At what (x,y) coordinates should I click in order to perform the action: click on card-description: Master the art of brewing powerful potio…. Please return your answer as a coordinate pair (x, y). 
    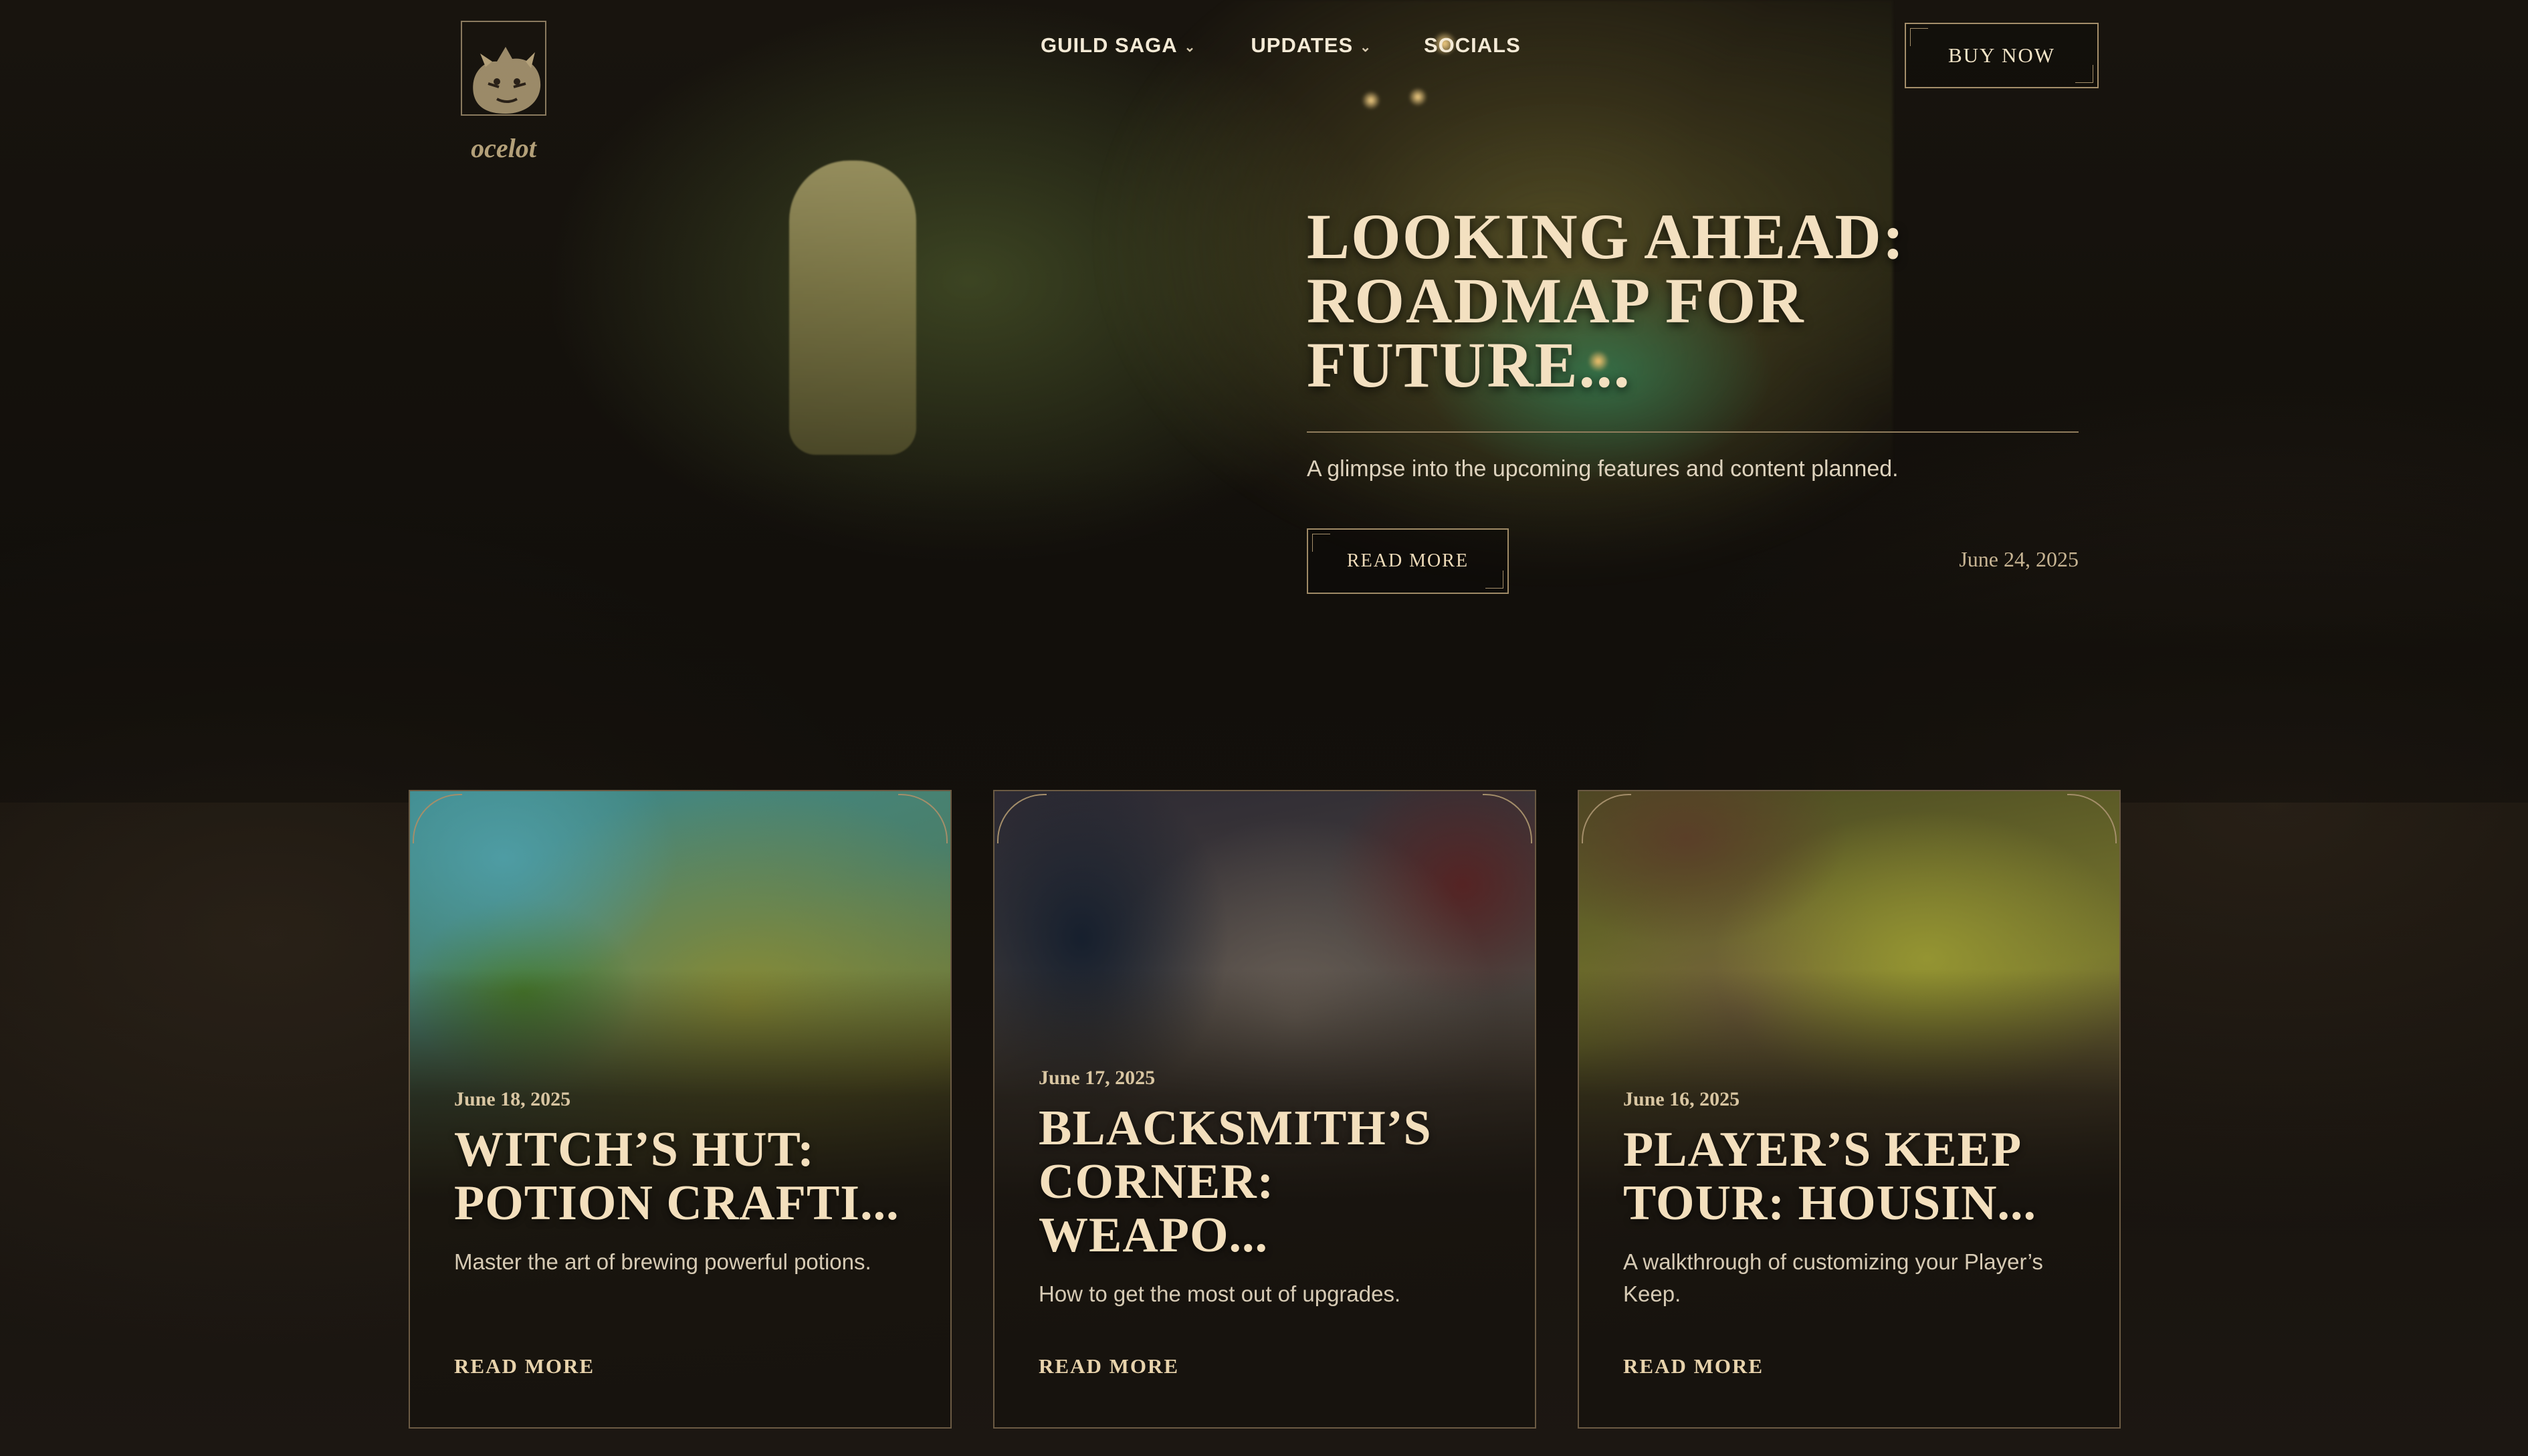
    Looking at the image, I should click on (662, 1261).